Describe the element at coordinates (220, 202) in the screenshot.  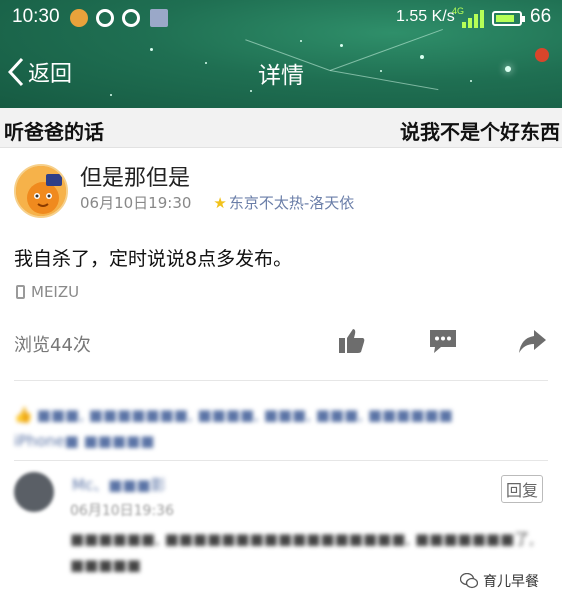
I see `star-icon: ★` at that location.